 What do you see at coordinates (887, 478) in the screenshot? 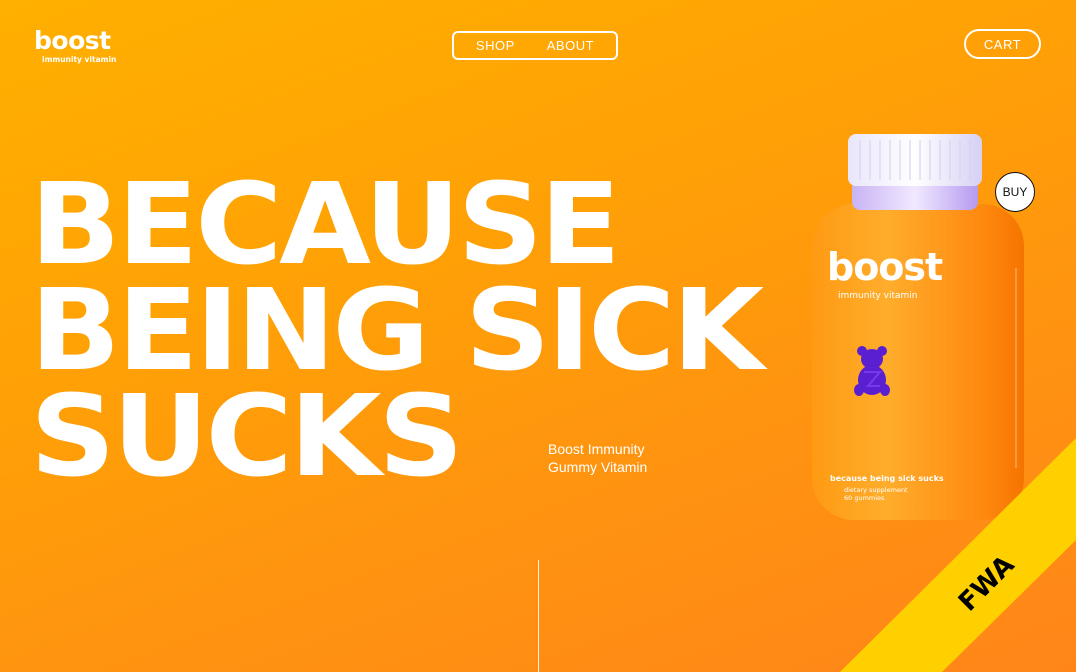
I see `bottle-slogan: because being sick sucks` at bounding box center [887, 478].